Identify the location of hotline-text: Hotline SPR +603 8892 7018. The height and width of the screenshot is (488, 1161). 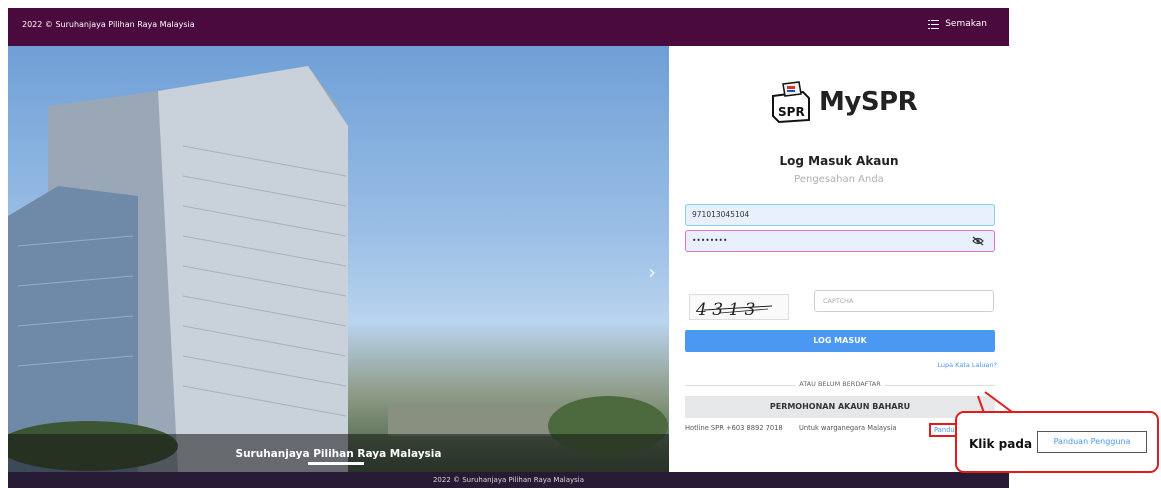
(734, 428).